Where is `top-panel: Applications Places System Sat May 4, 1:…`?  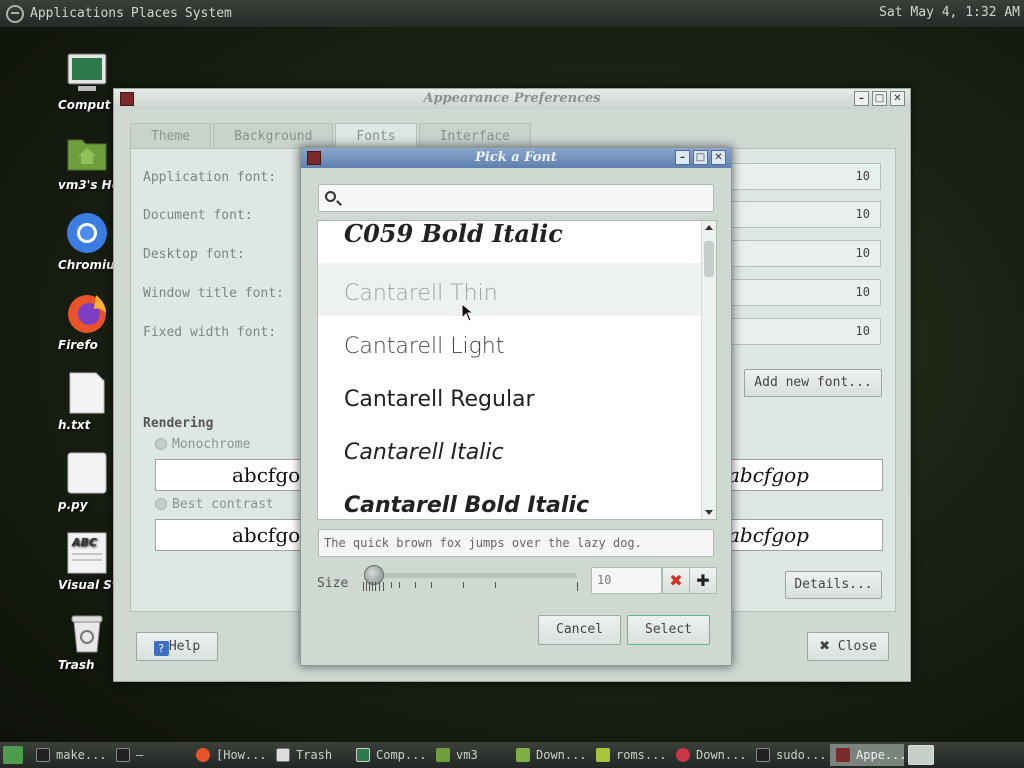 top-panel: Applications Places System Sat May 4, 1:… is located at coordinates (512, 13).